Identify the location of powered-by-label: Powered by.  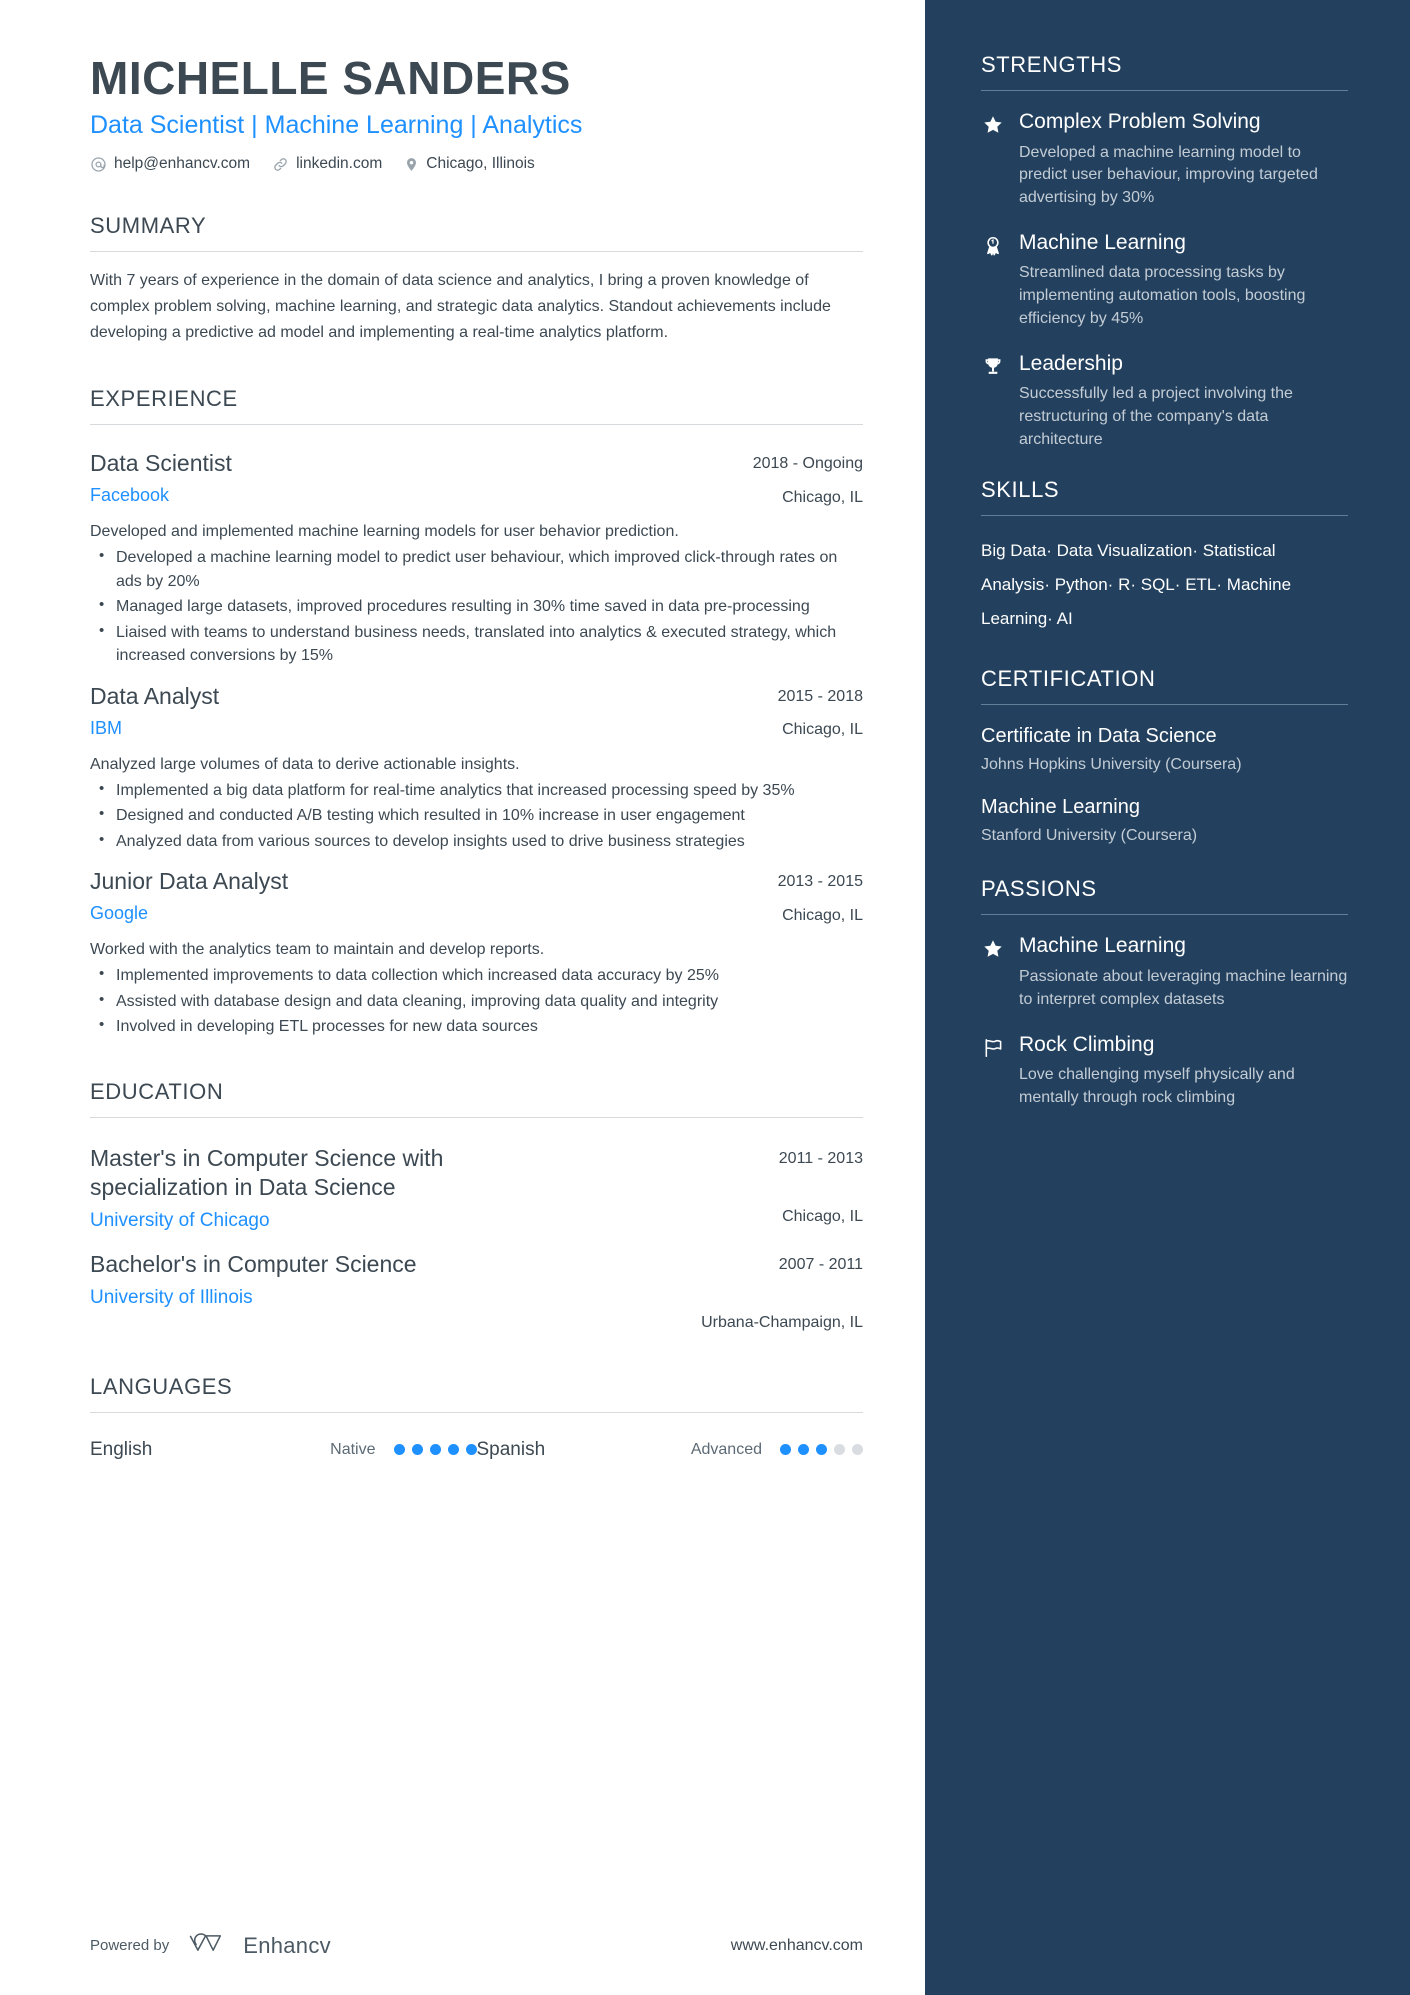
(130, 1945).